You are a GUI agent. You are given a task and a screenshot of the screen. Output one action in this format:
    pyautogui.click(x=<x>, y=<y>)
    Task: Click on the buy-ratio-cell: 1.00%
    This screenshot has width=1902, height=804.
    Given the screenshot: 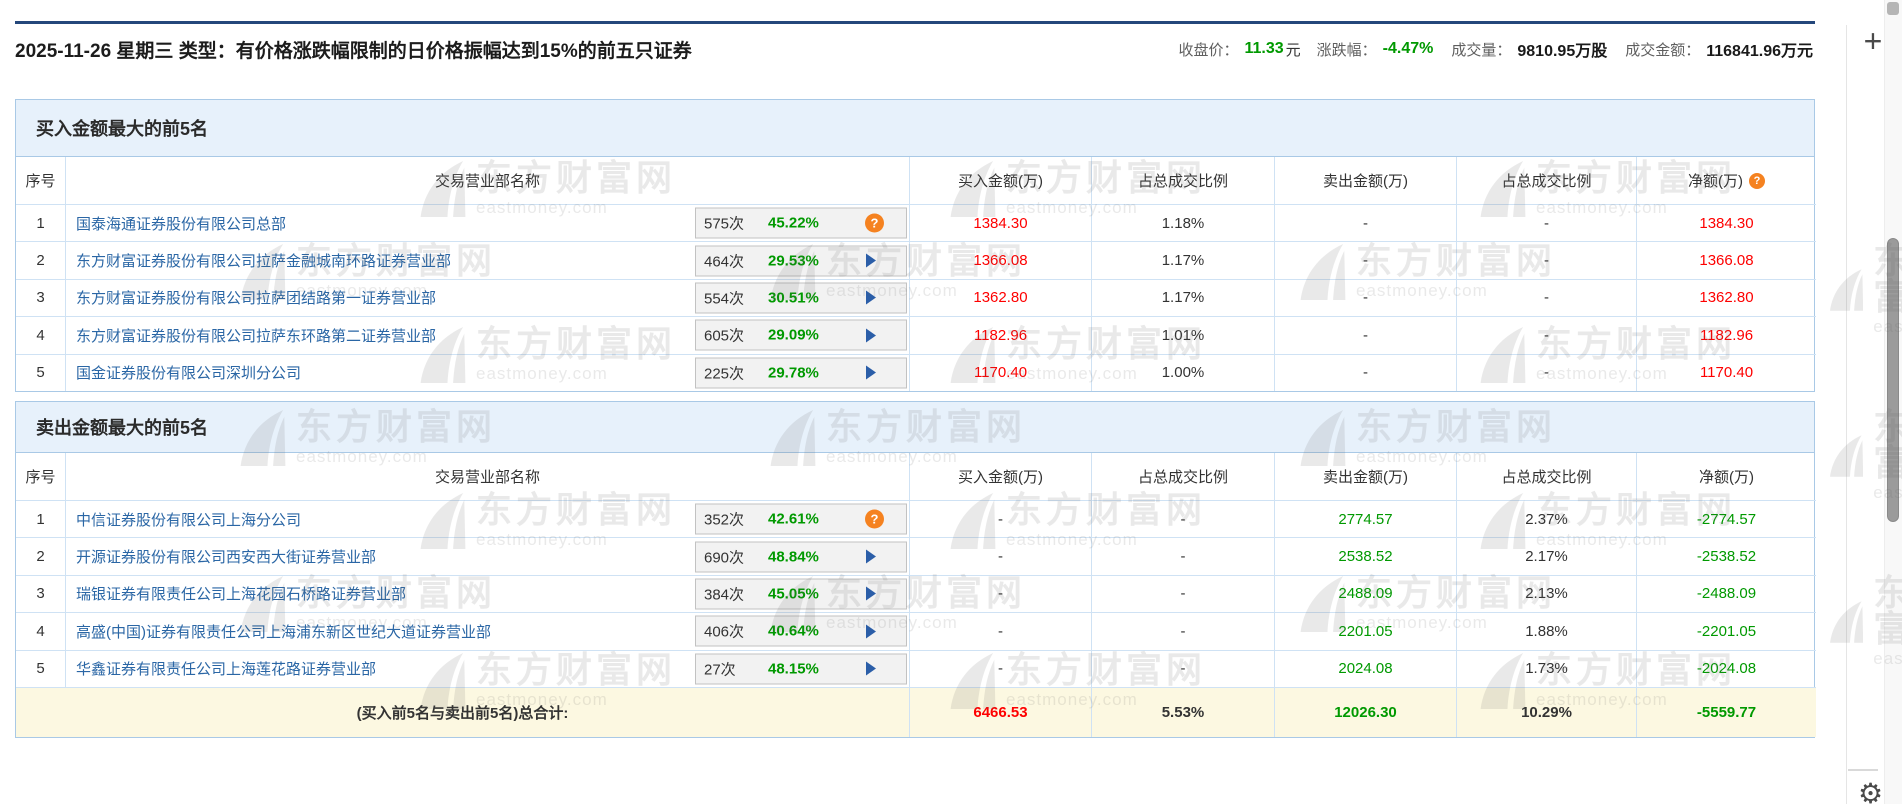 What is the action you would take?
    pyautogui.click(x=1183, y=372)
    